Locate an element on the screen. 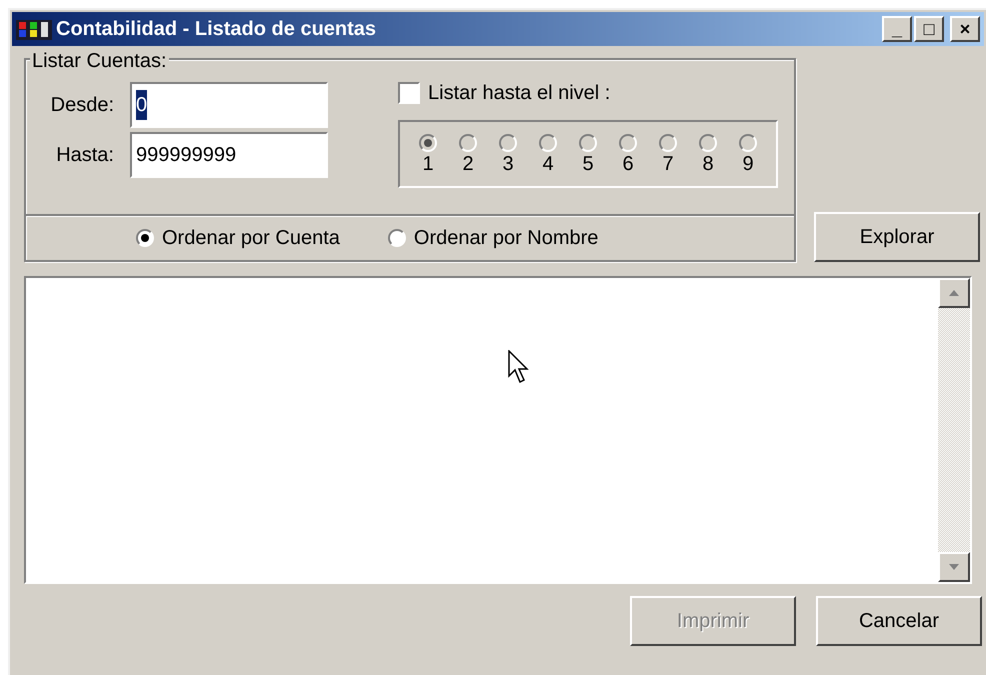  window-control-button: _ is located at coordinates (897, 29).